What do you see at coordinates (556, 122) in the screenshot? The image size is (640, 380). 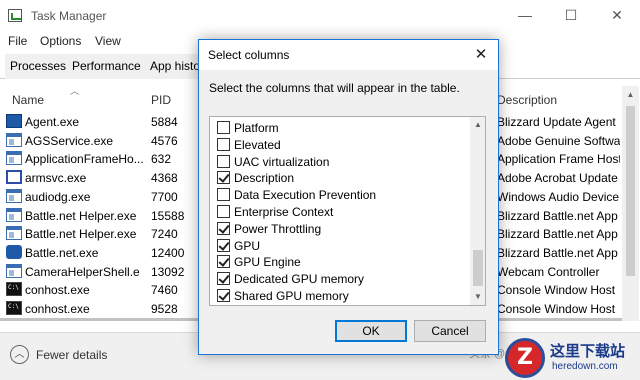 I see `process-description: Blizzard Update Agent` at bounding box center [556, 122].